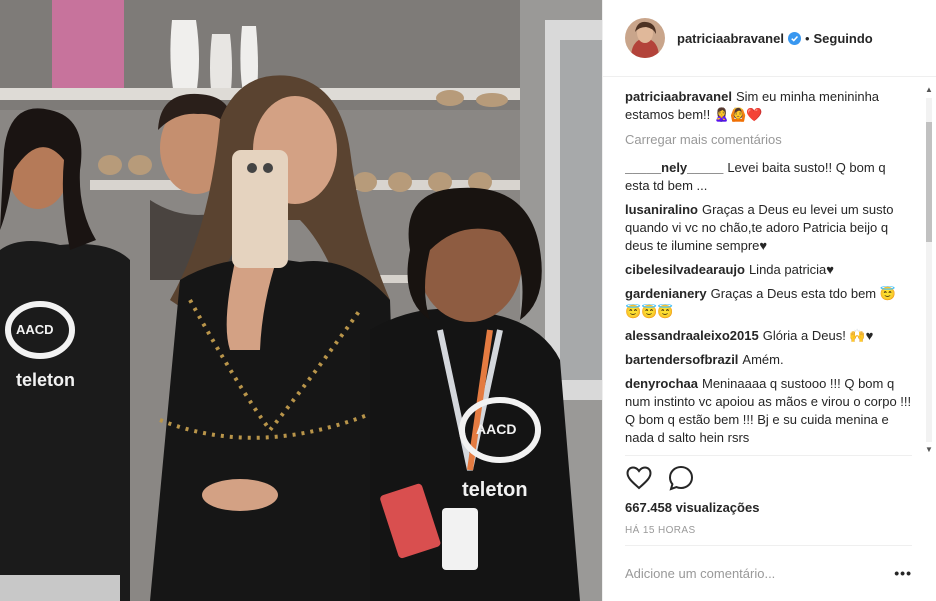  I want to click on heart-icon, so click(639, 478).